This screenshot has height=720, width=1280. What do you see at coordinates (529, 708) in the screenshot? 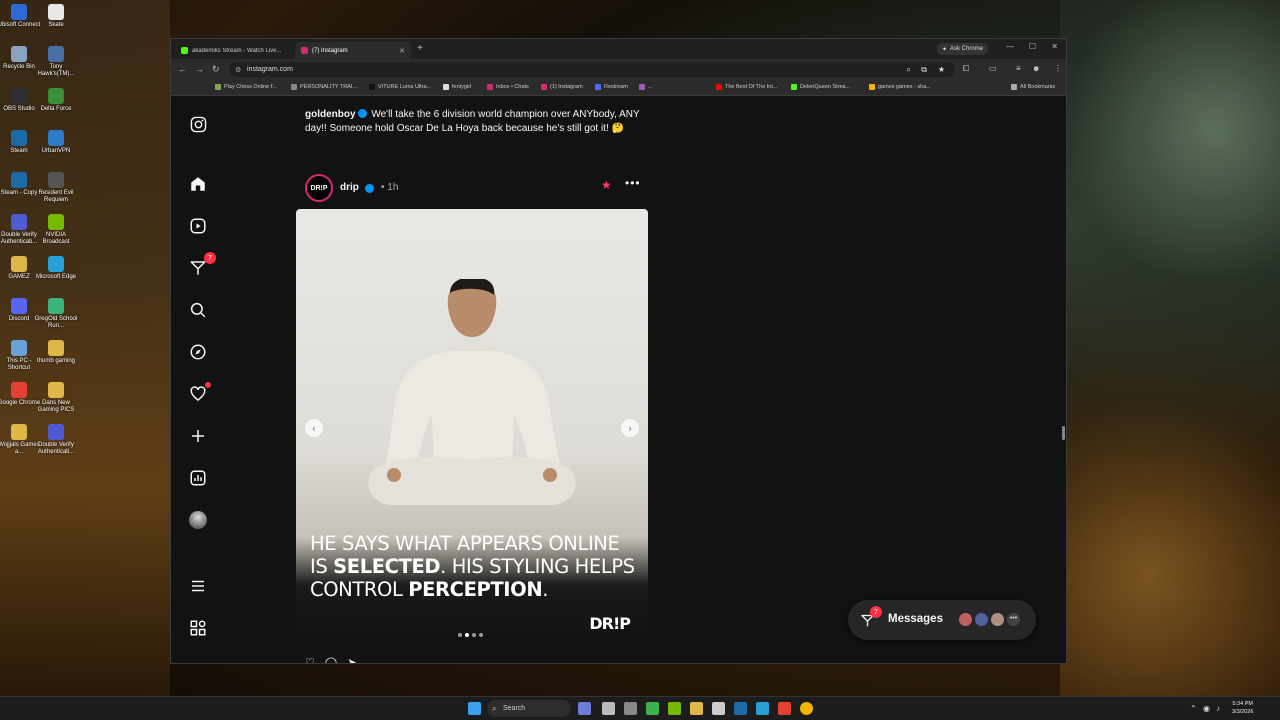
I see `taskbar-search: ⌕ Search` at bounding box center [529, 708].